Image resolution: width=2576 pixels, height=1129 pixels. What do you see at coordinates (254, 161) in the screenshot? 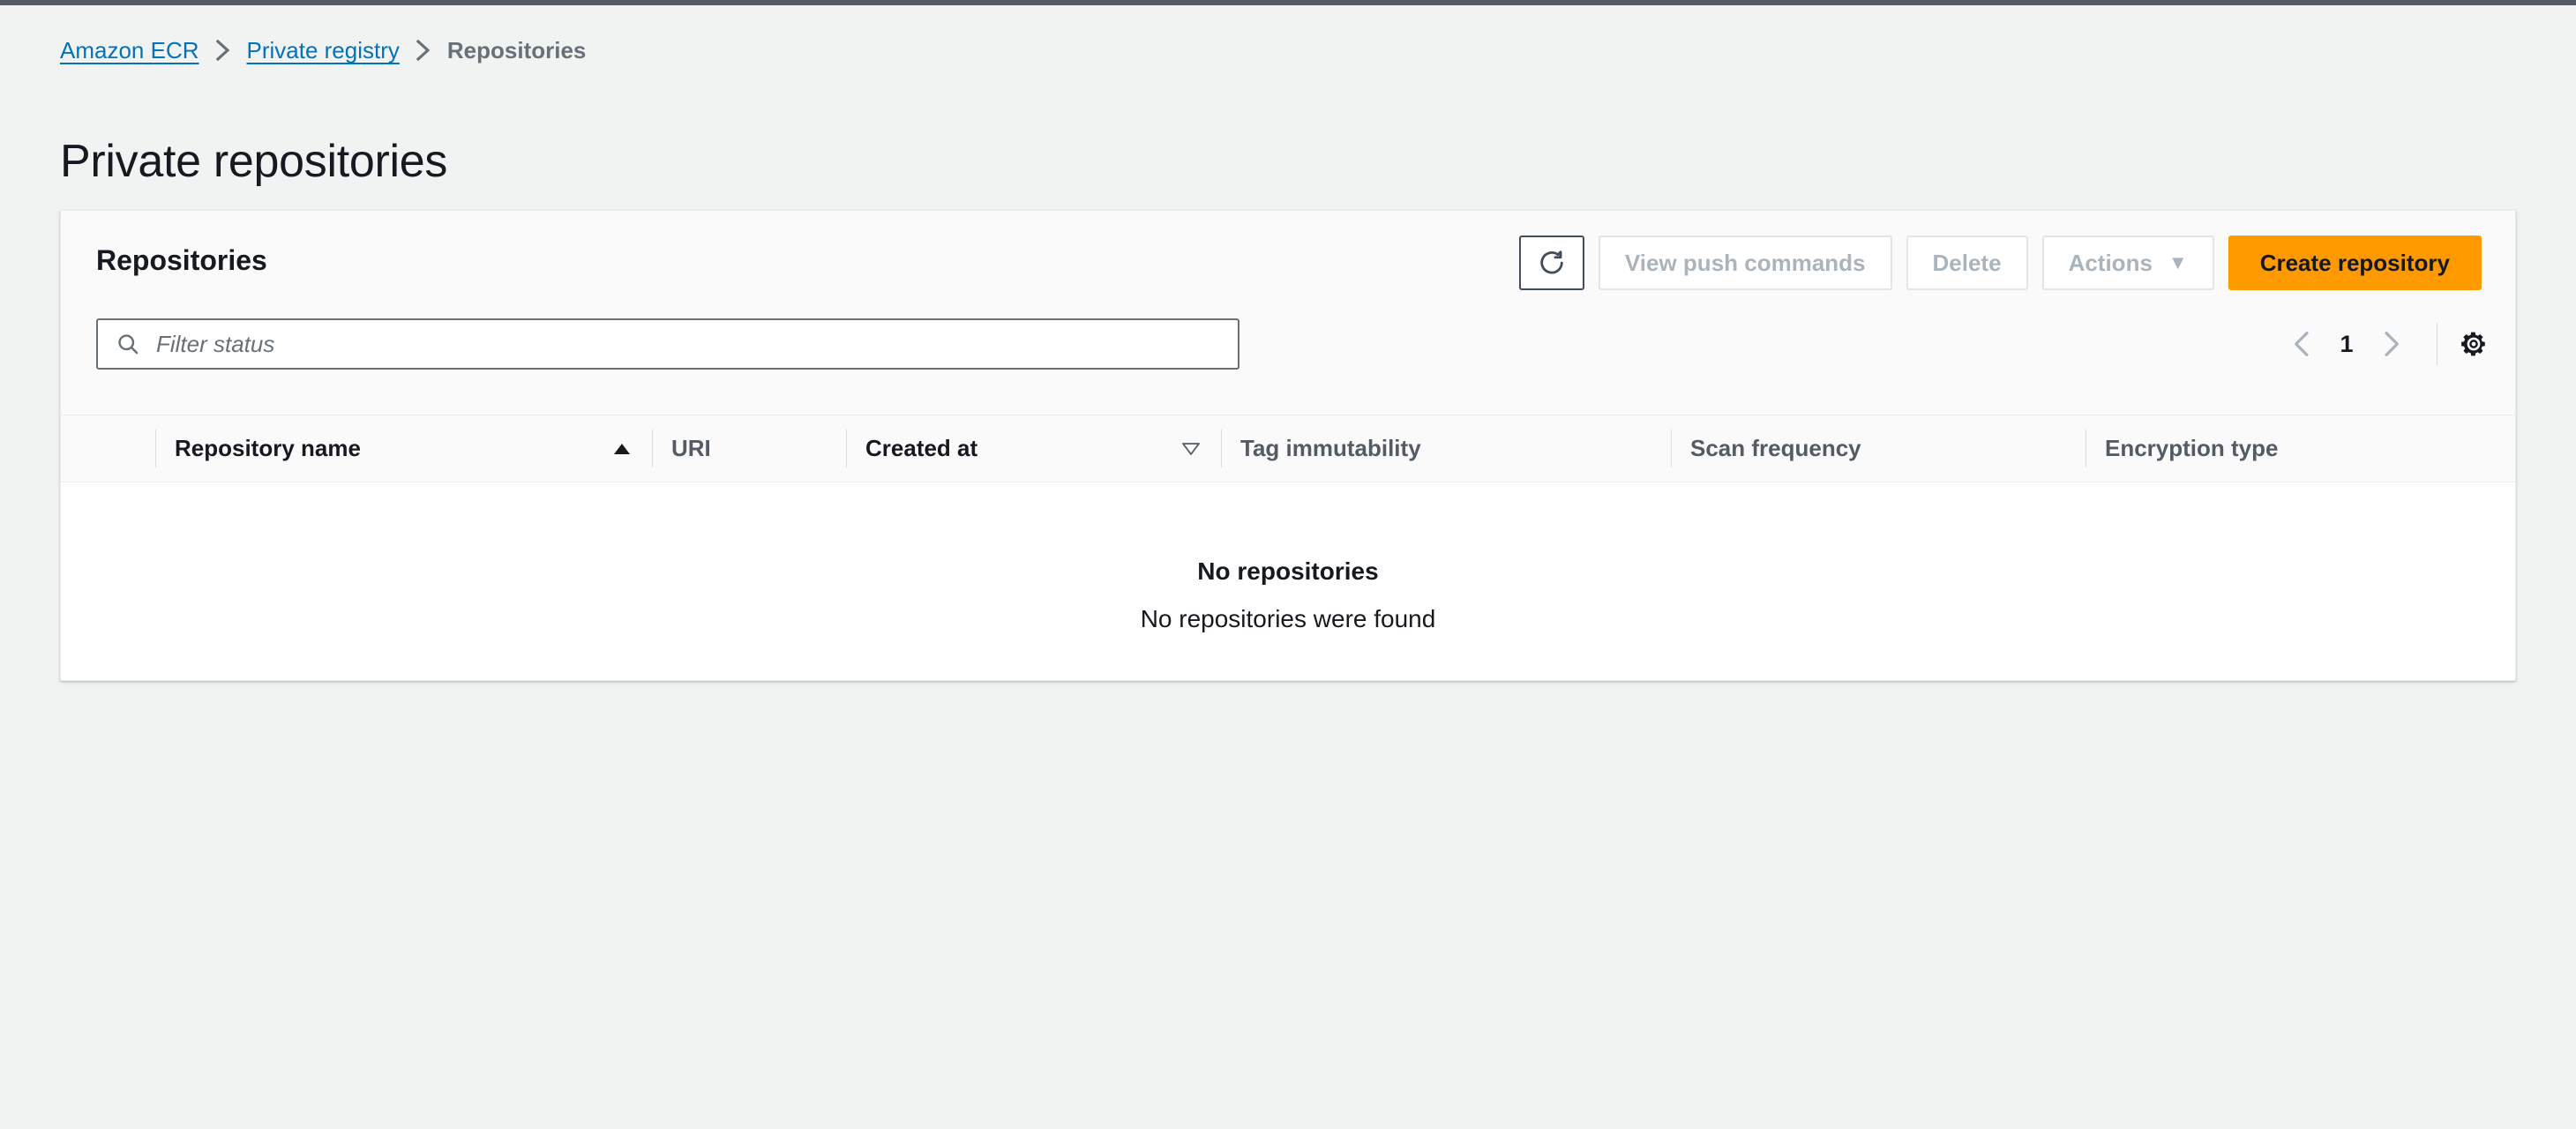
I see `page-title: Private repositories` at bounding box center [254, 161].